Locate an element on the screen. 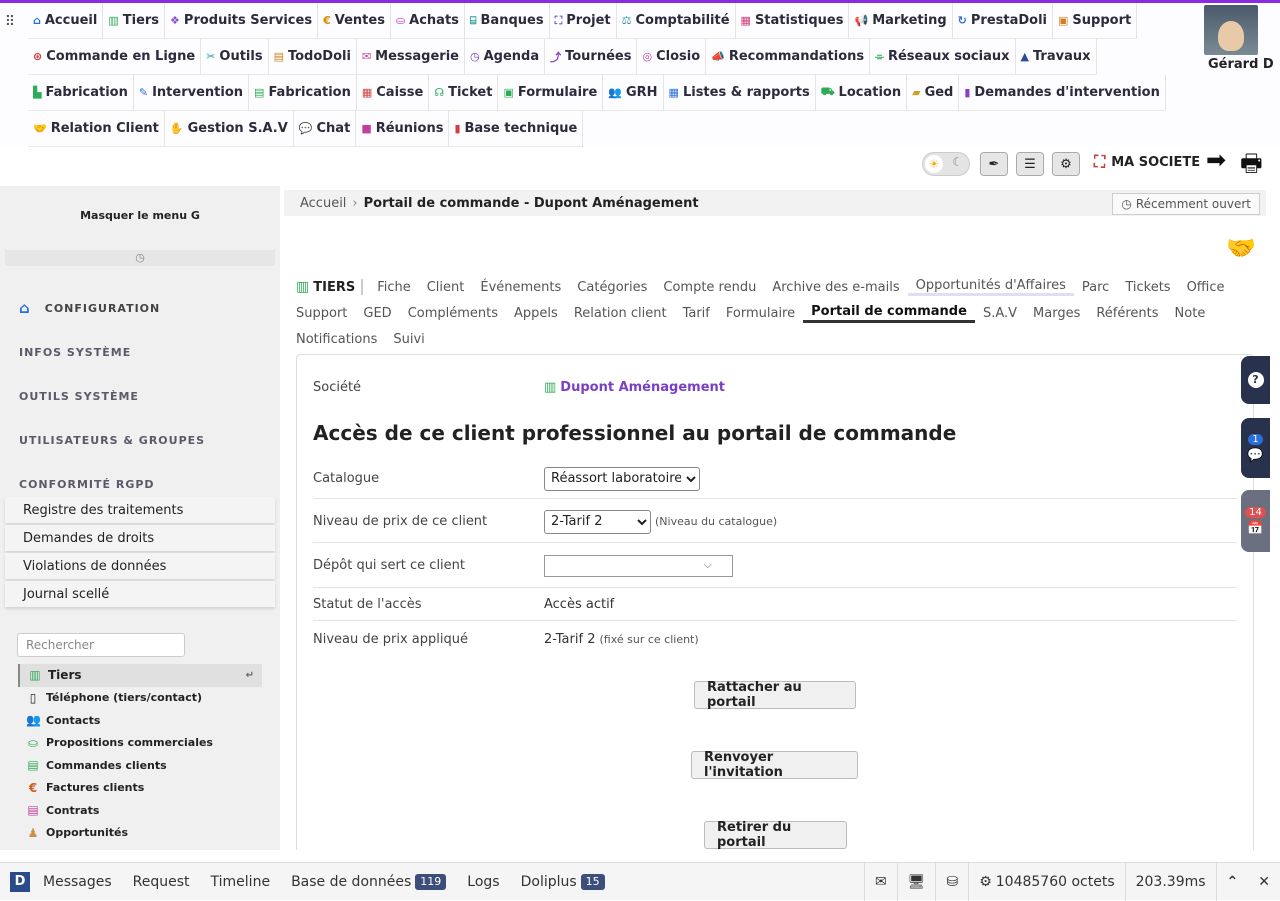 Image resolution: width=1280 pixels, height=901 pixels. company-link: ⛶ MA SOCIETE is located at coordinates (1147, 162).